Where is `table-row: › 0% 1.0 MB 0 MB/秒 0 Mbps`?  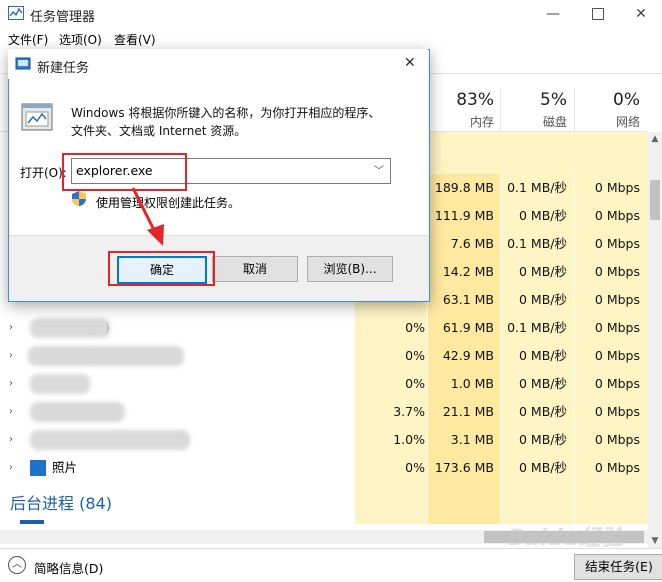 table-row: › 0% 1.0 MB 0 MB/秒 0 Mbps is located at coordinates (324, 384).